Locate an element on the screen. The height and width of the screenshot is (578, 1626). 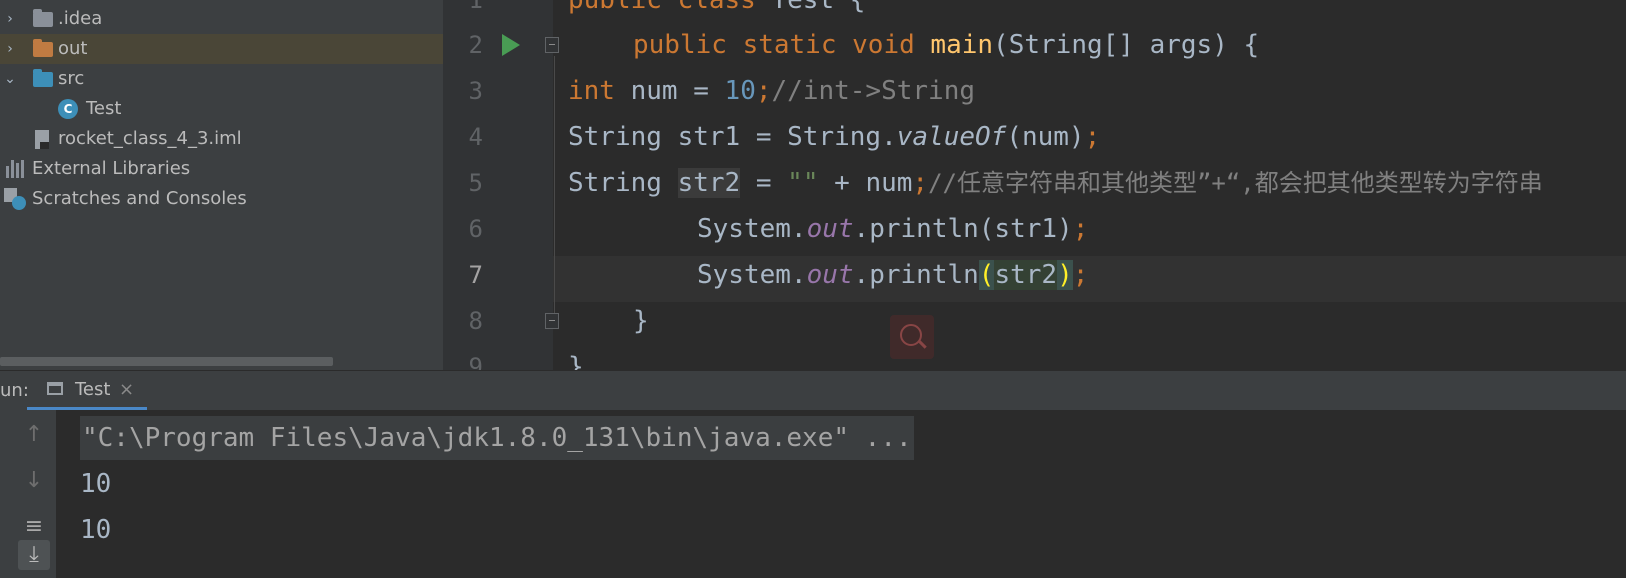
arrow-up-icon: ↑ is located at coordinates (34, 435).